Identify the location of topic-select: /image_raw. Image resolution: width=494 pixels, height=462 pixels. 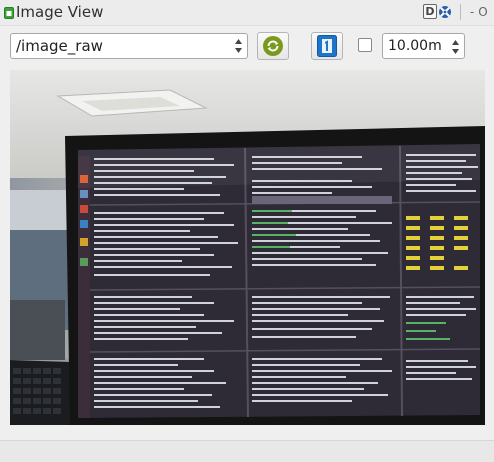
(129, 46).